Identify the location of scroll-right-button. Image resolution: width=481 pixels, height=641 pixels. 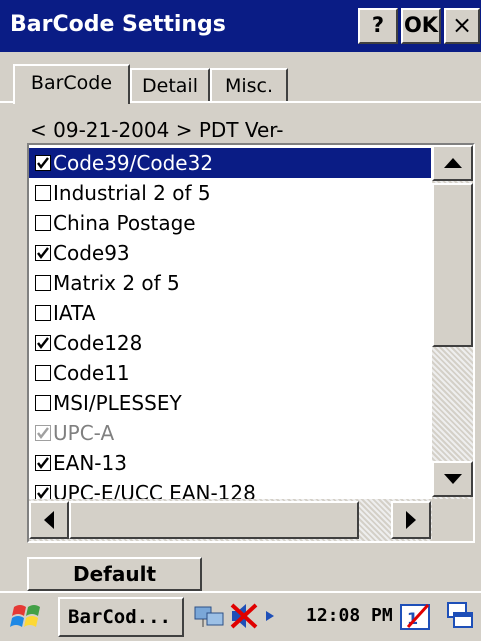
(411, 520).